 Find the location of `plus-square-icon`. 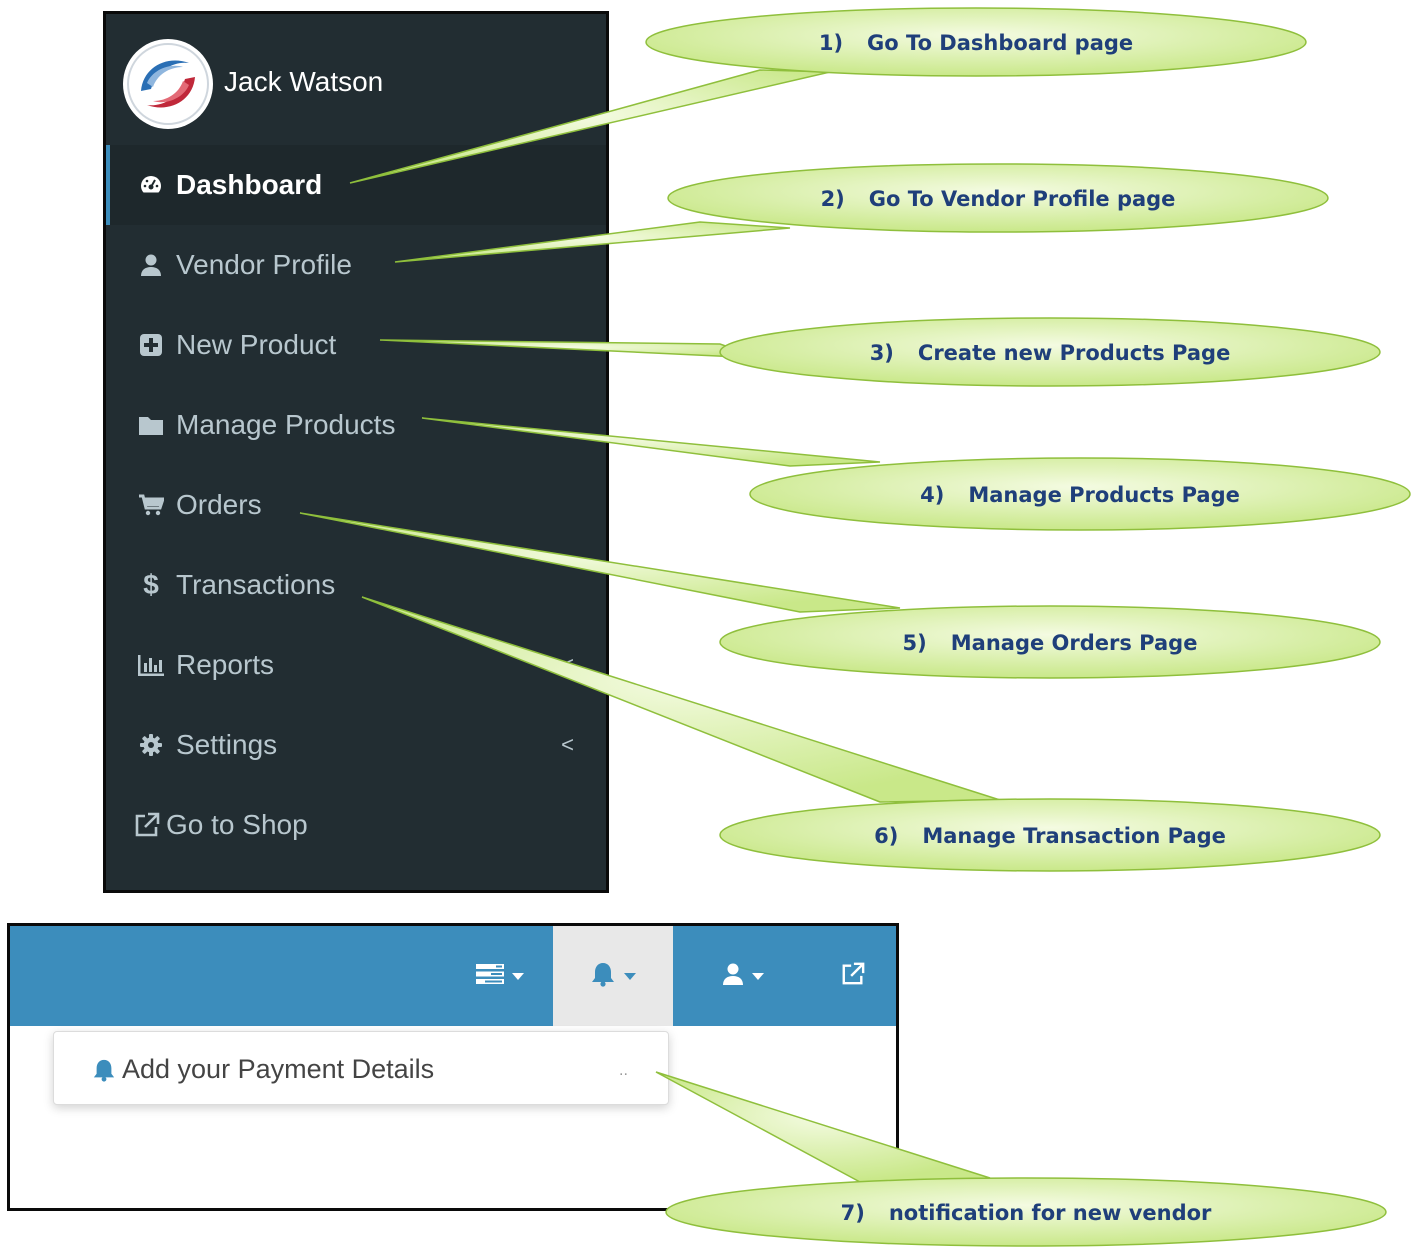

plus-square-icon is located at coordinates (151, 345).